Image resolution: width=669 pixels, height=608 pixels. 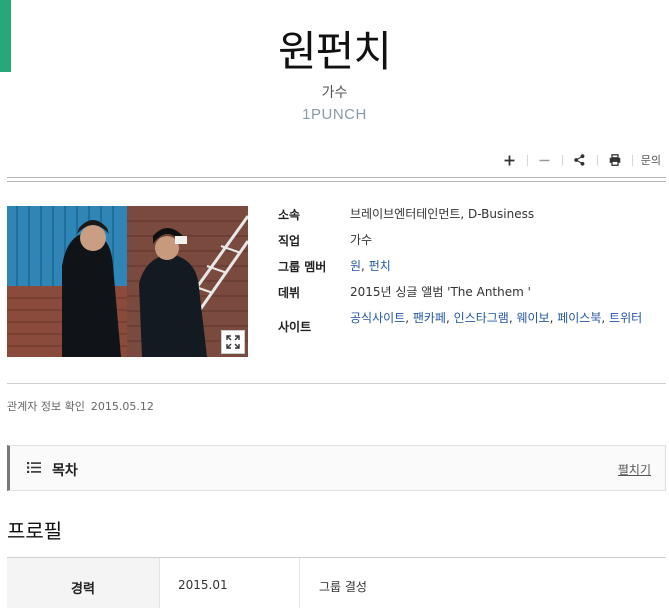 I want to click on plus-icon, so click(x=509, y=160).